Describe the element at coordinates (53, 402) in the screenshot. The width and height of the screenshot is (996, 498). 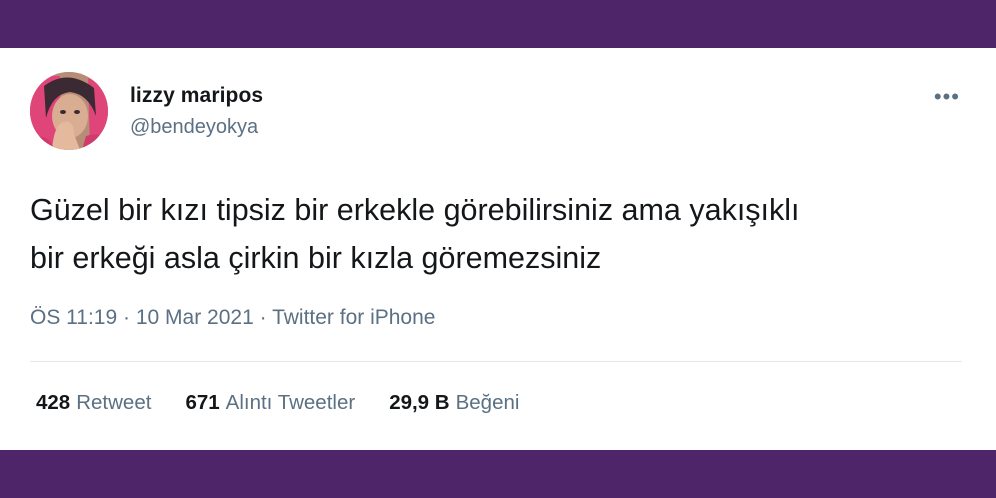
I see `stat-number: 428` at that location.